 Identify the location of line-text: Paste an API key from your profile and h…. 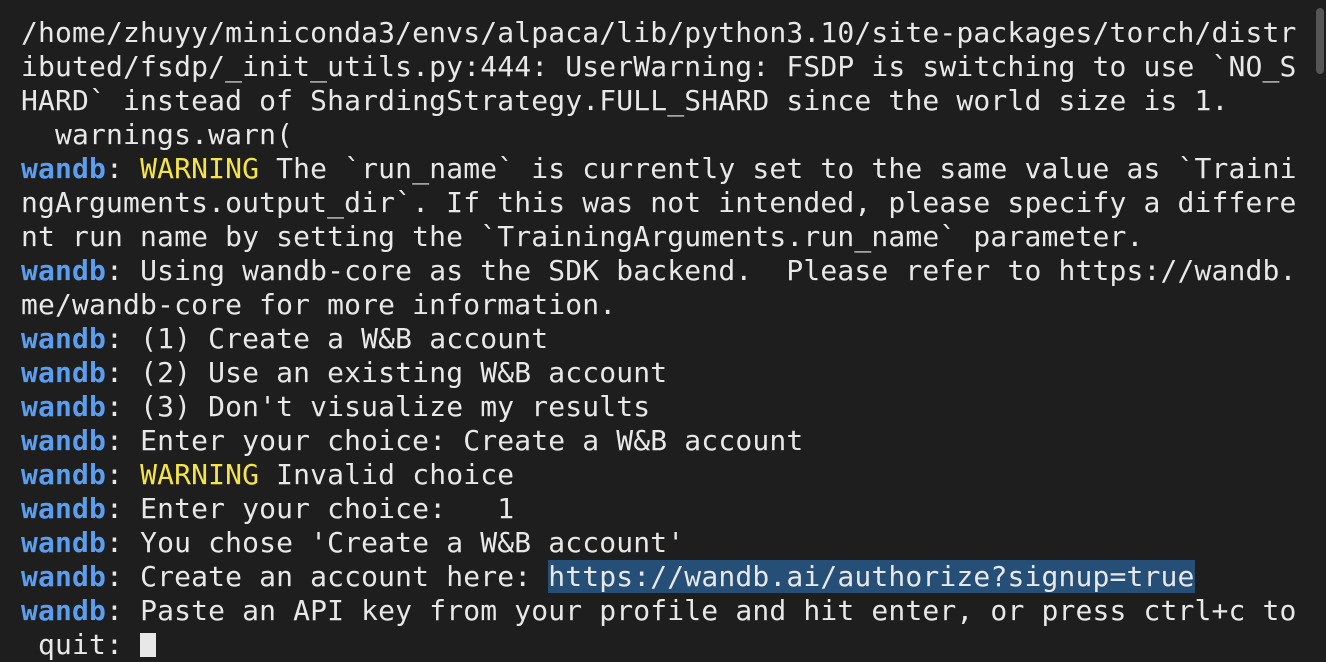
(718, 610).